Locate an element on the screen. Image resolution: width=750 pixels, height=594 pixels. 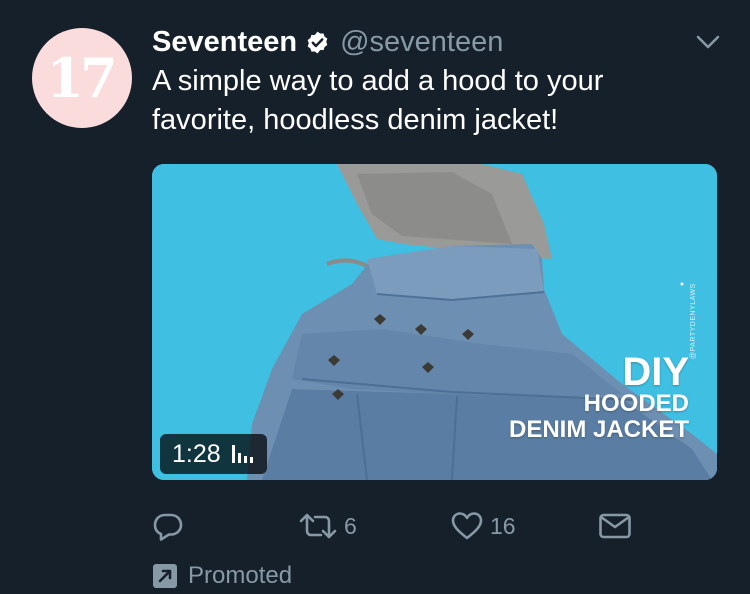
direct-message-icon is located at coordinates (615, 526).